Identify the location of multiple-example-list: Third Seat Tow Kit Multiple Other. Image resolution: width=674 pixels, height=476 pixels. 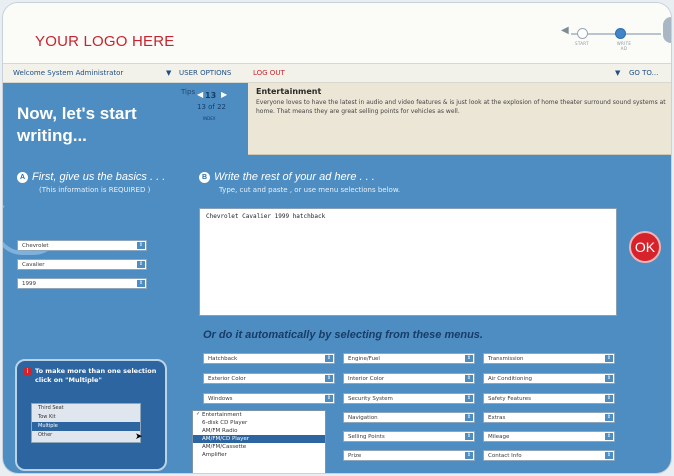
(86, 423).